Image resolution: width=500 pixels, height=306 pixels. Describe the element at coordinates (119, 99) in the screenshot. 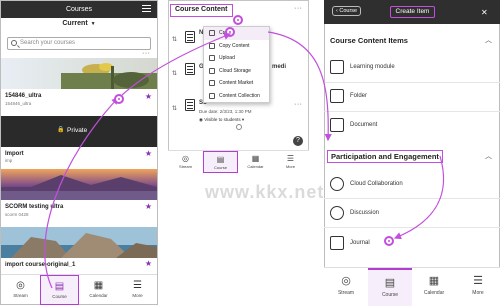

I see `course-card-tap-target` at that location.